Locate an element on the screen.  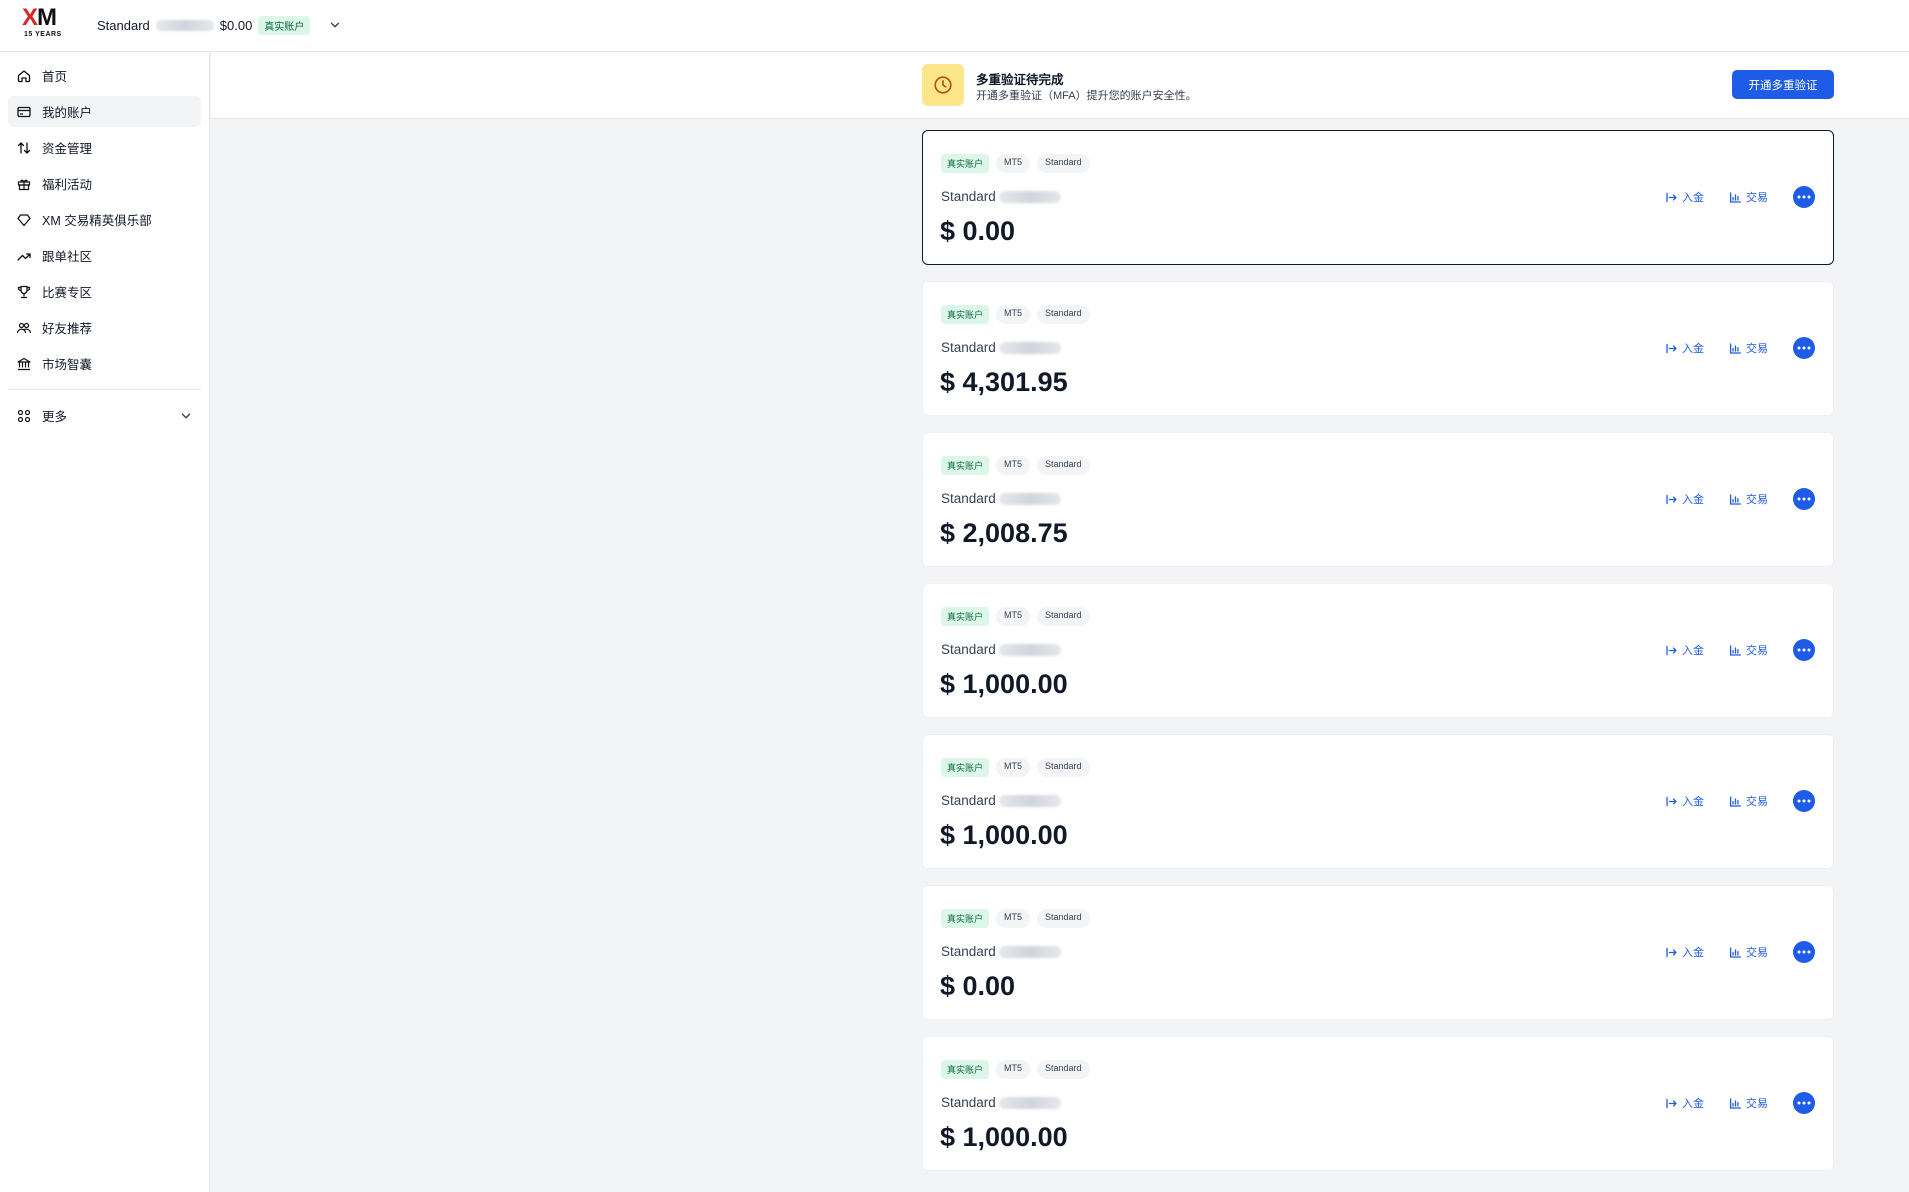
sidebar-item-competitions: 比赛专区 is located at coordinates (104, 291).